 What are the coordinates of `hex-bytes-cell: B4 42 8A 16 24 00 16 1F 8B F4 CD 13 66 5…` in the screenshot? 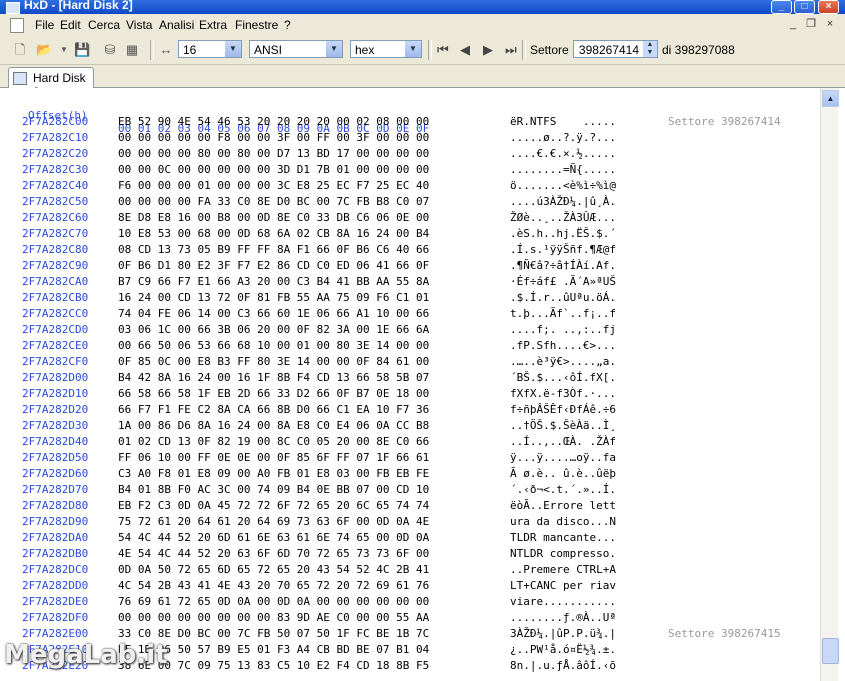 It's located at (273, 377).